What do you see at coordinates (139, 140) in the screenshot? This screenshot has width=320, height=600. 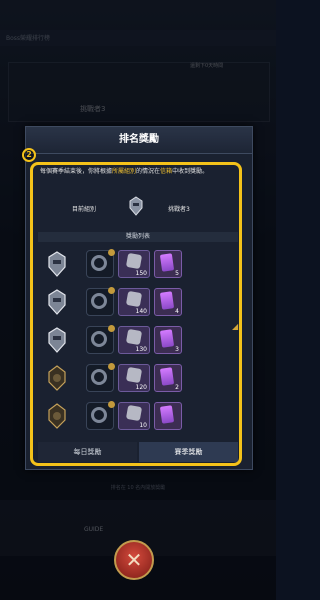 I see `dialog-title: 排名獎勵` at bounding box center [139, 140].